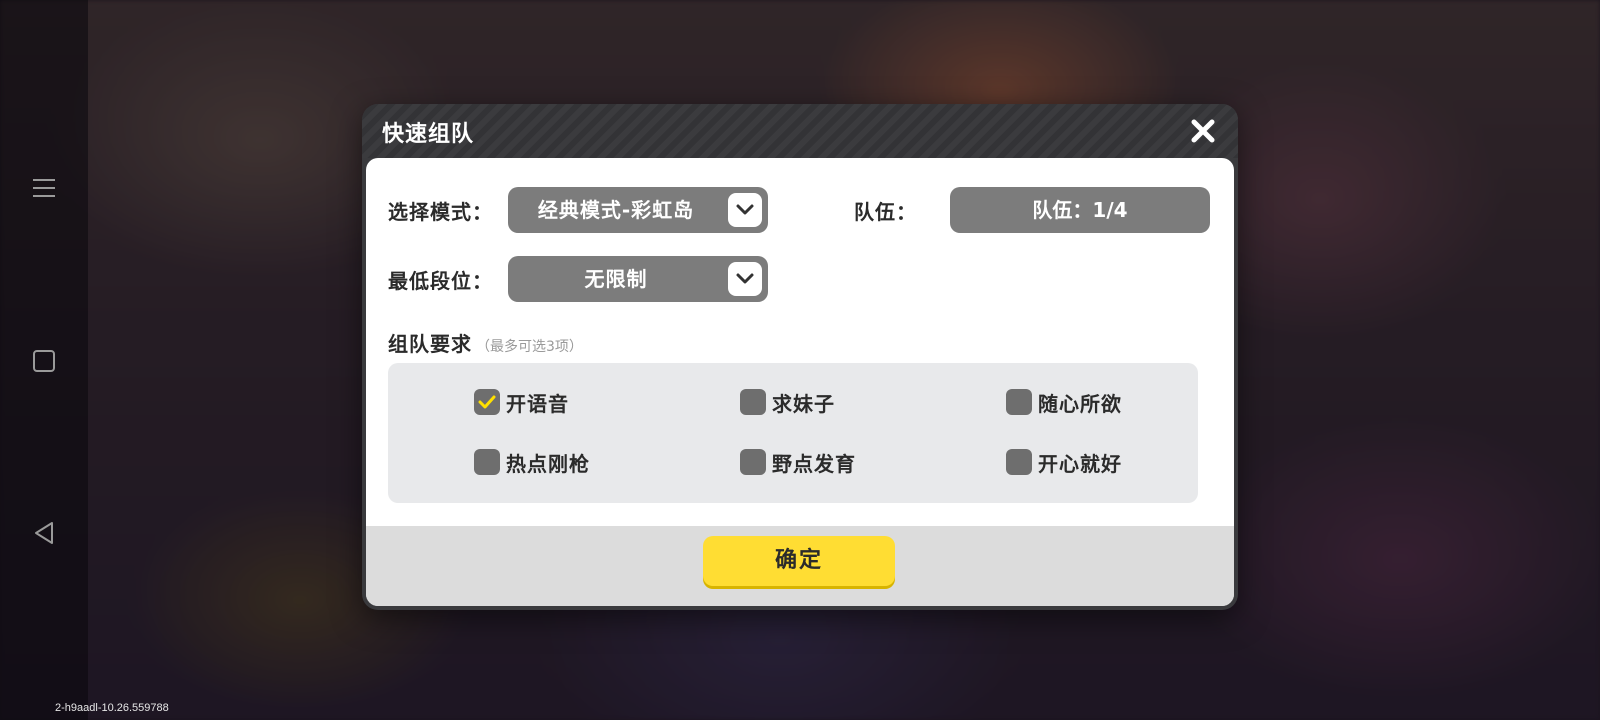 Image resolution: width=1600 pixels, height=720 pixels. What do you see at coordinates (1080, 463) in the screenshot?
I see `option-label: 开心就好` at bounding box center [1080, 463].